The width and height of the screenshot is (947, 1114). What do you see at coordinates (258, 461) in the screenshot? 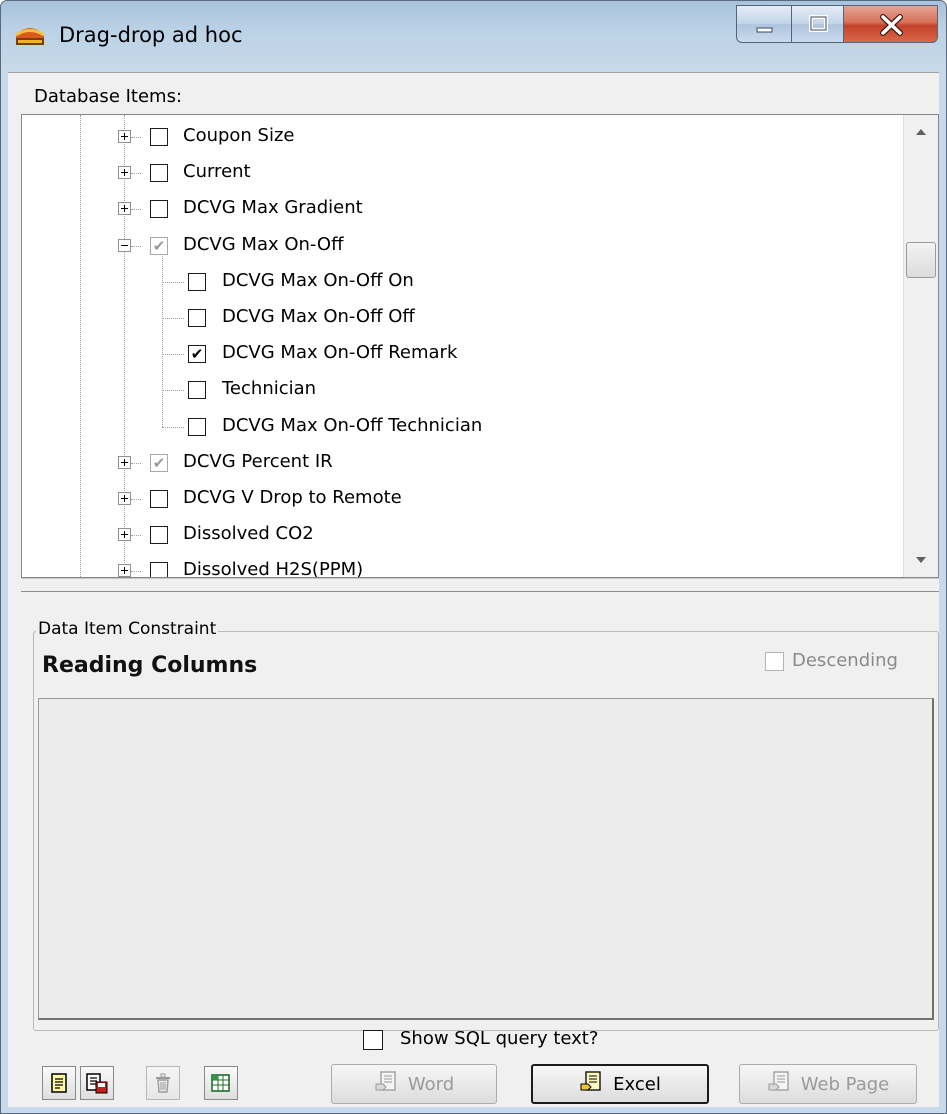
I see `tree-item-label: DCVG Percent IR` at bounding box center [258, 461].